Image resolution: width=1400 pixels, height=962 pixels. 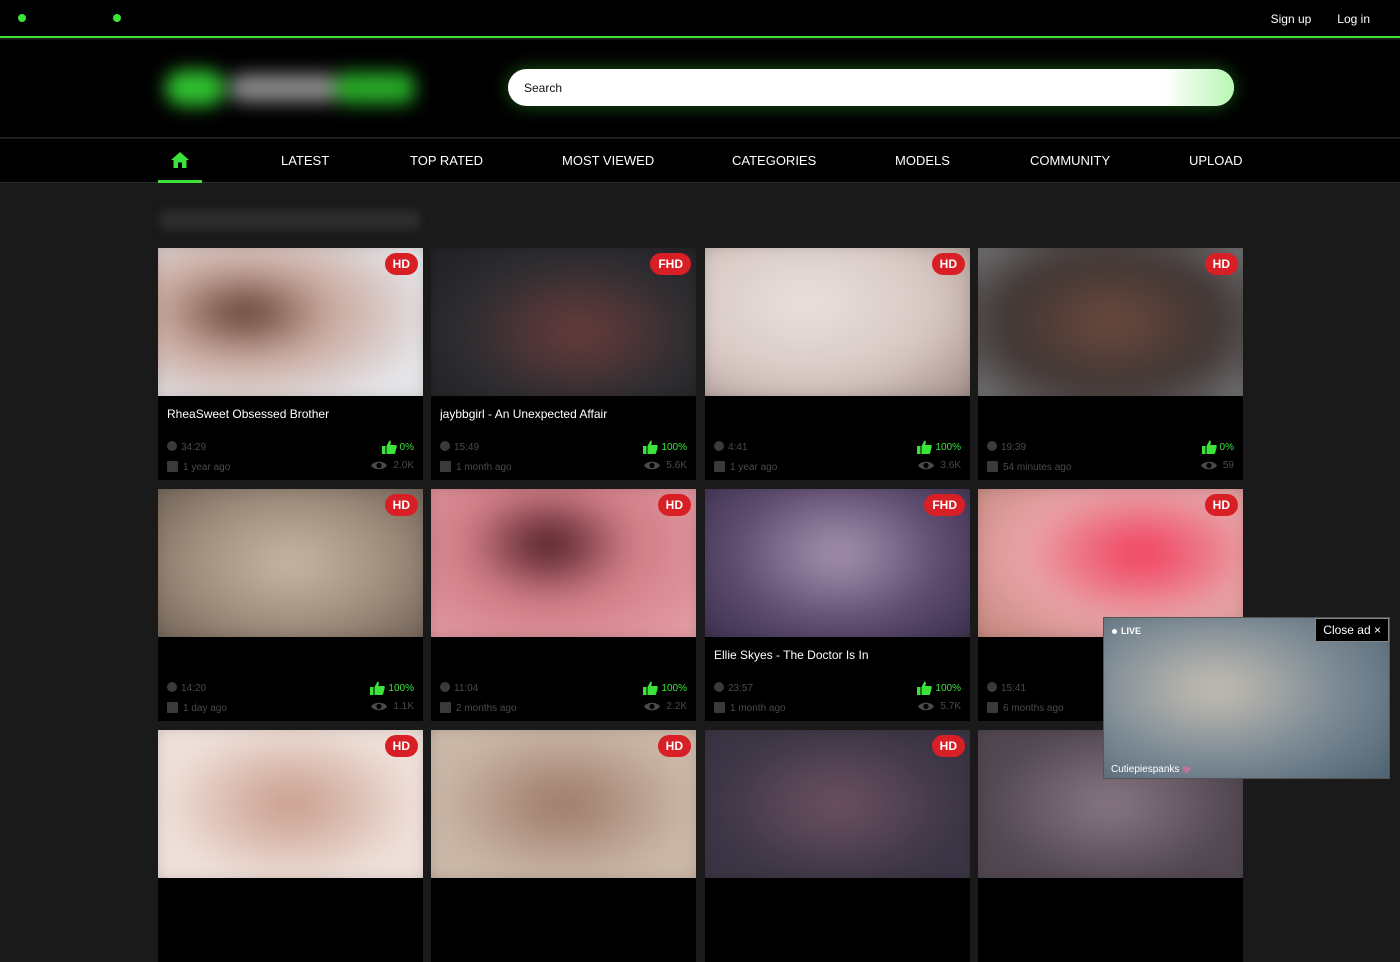 I want to click on video-card: HD 19:39 54 minutes ago 0% 59, so click(x=1110, y=364).